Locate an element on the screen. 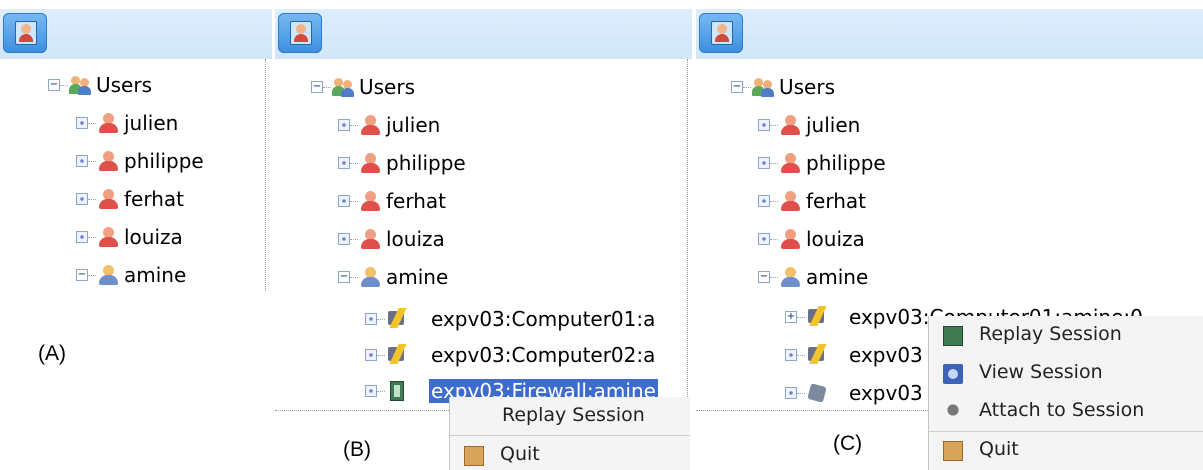 This screenshot has height=470, width=1203. menu-item-label: View Session is located at coordinates (1041, 372).